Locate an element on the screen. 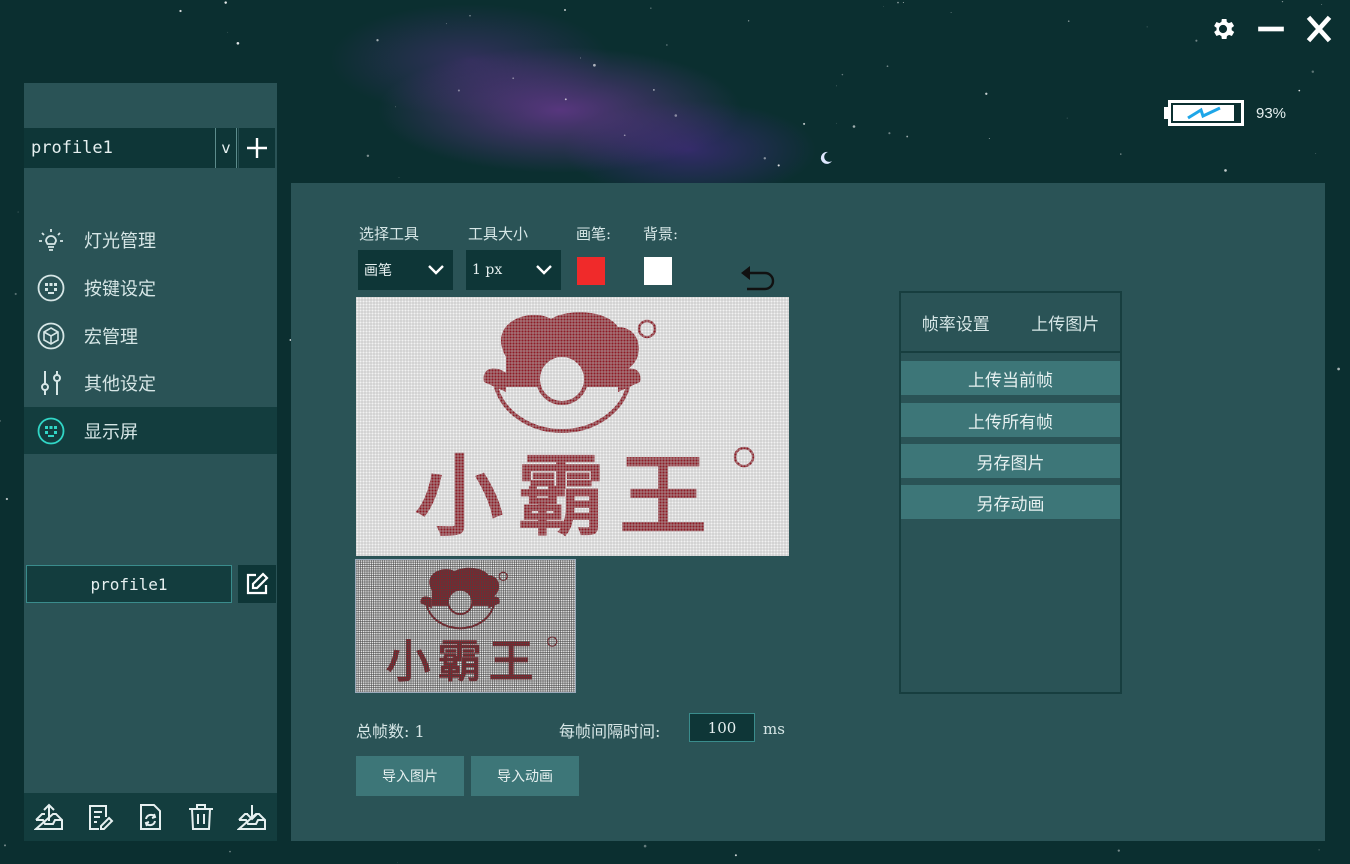 This screenshot has width=1350, height=864. settings-button is located at coordinates (1223, 29).